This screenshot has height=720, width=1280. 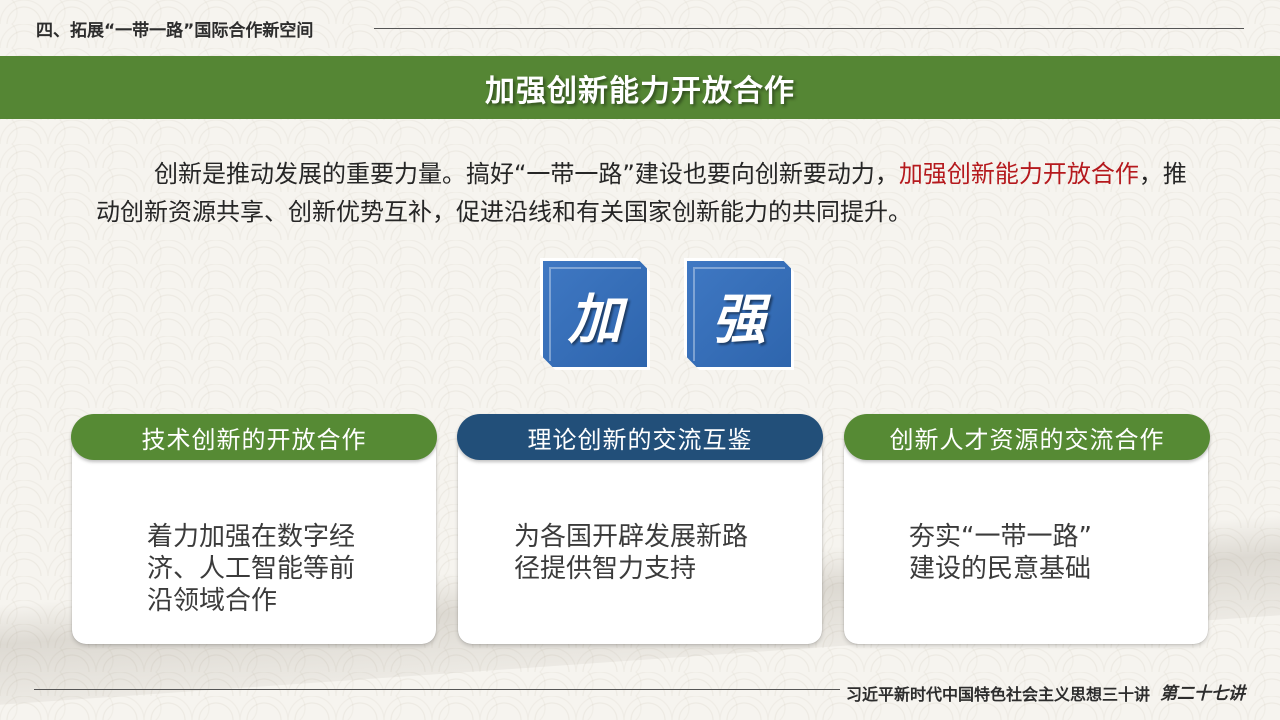 I want to click on title-banner: 加强创新能力开放合作, so click(x=640, y=87).